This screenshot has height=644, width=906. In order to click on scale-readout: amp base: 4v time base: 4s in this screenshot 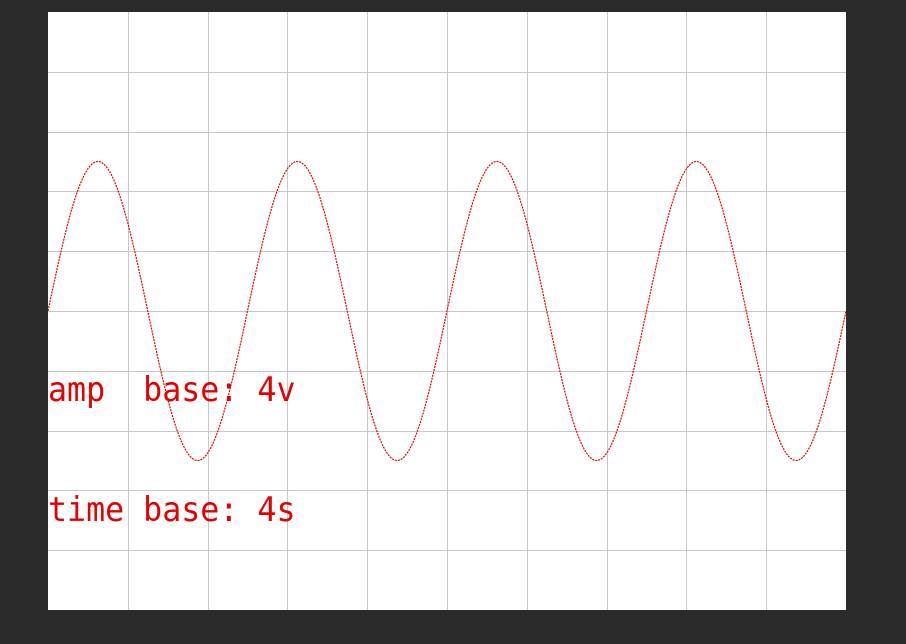, I will do `click(171, 450)`.